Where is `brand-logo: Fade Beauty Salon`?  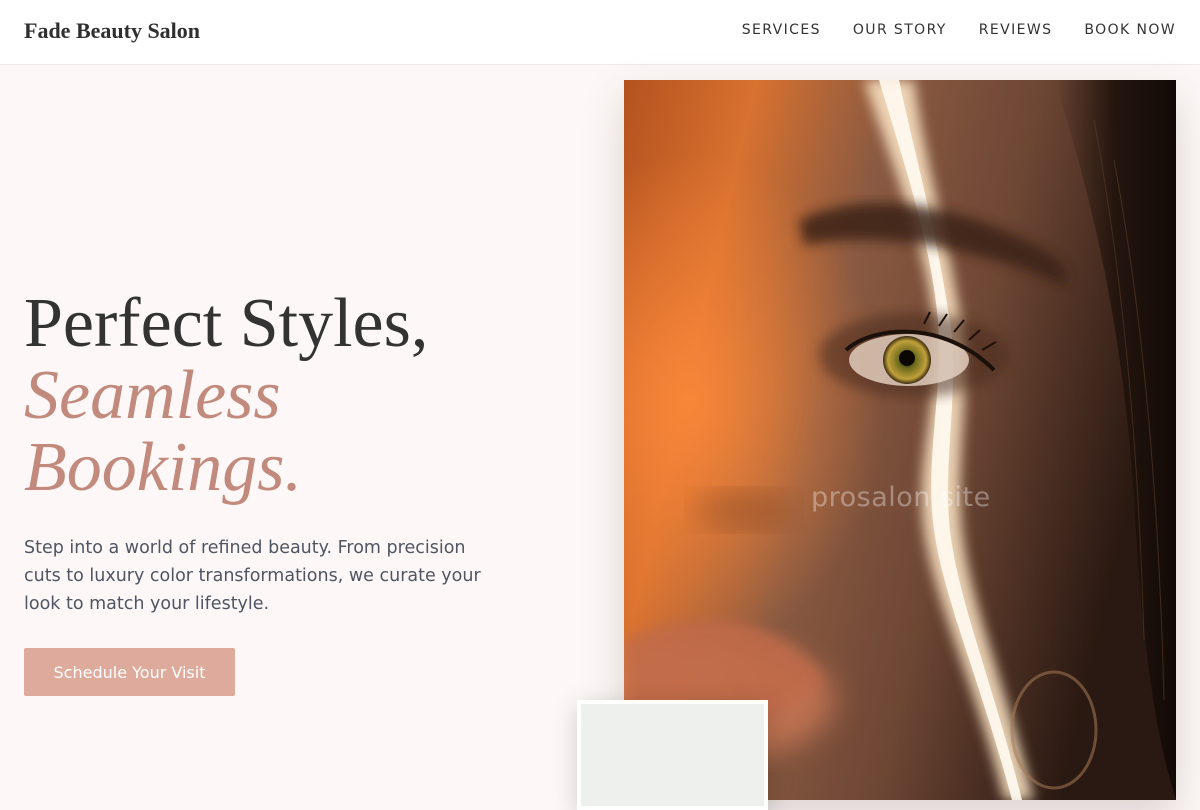 brand-logo: Fade Beauty Salon is located at coordinates (112, 31).